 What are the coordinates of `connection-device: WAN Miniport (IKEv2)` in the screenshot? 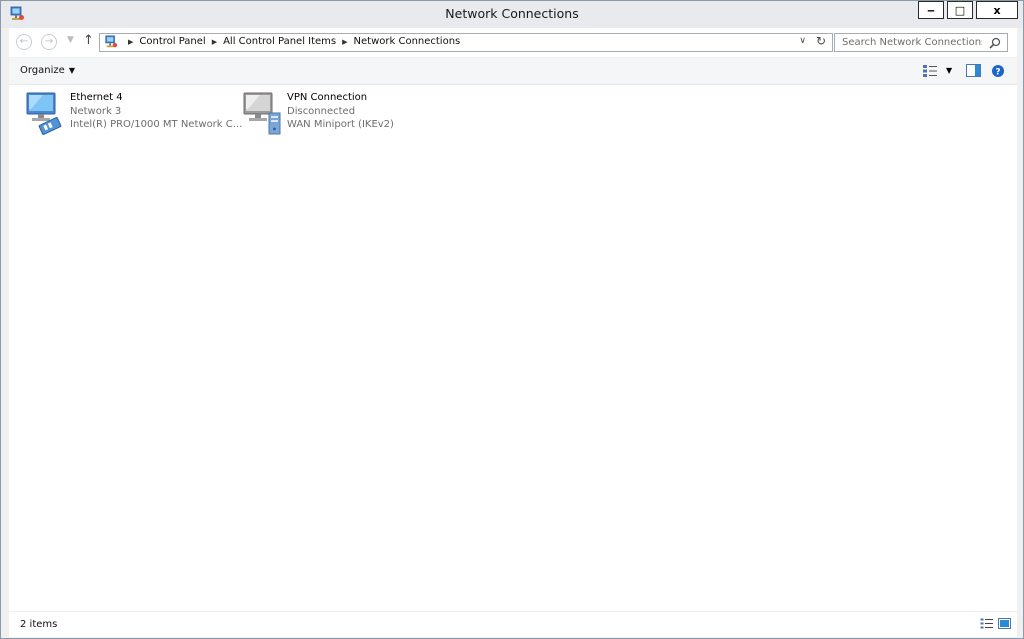 It's located at (340, 124).